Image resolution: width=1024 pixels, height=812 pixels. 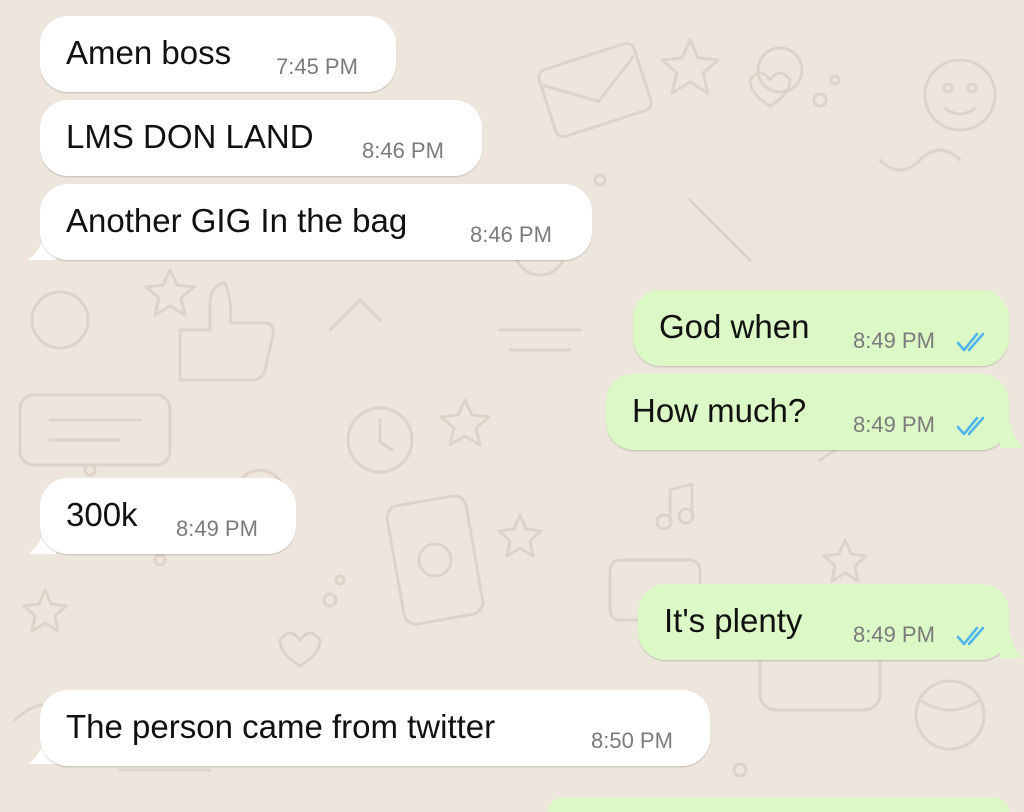 I want to click on message-bubble-outgoing: God when 8:49 PM, so click(x=821, y=328).